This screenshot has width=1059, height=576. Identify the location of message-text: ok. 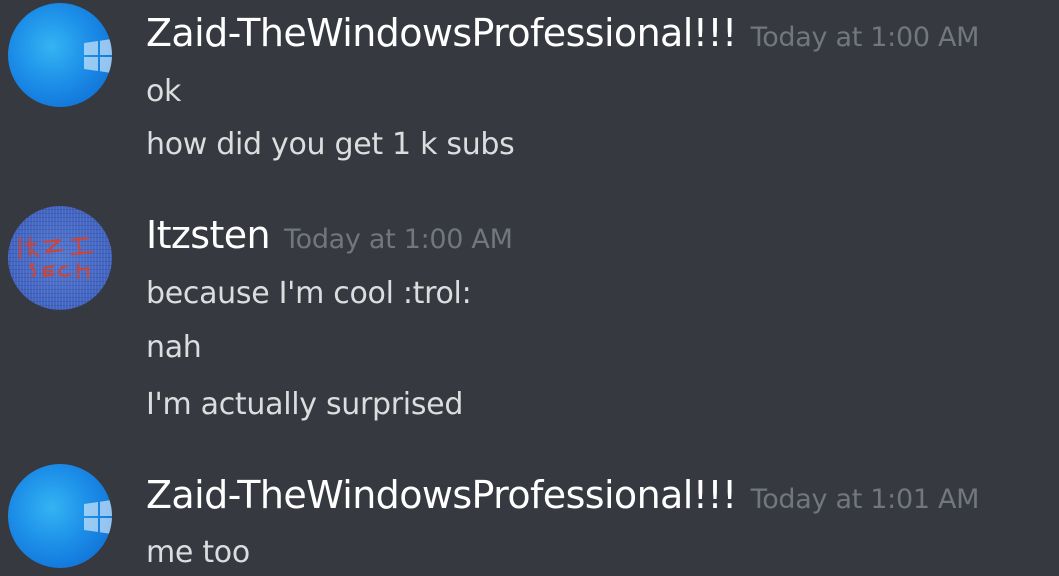
(164, 91).